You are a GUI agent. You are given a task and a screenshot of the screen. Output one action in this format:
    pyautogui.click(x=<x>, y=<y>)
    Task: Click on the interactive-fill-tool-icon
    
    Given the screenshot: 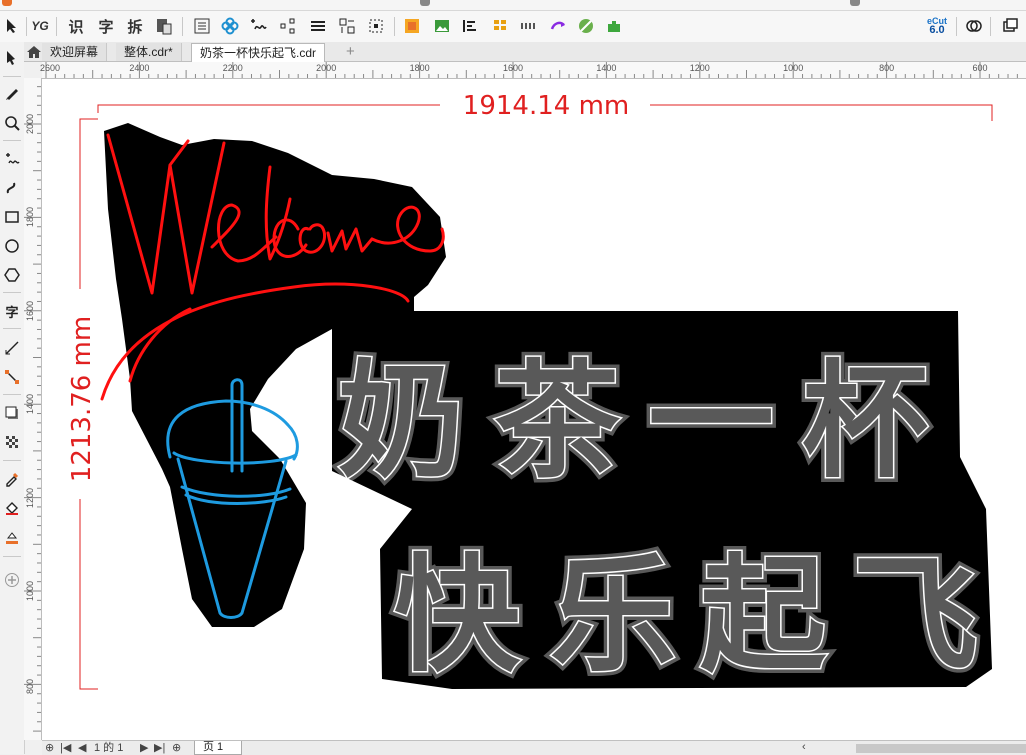 What is the action you would take?
    pyautogui.click(x=12, y=508)
    